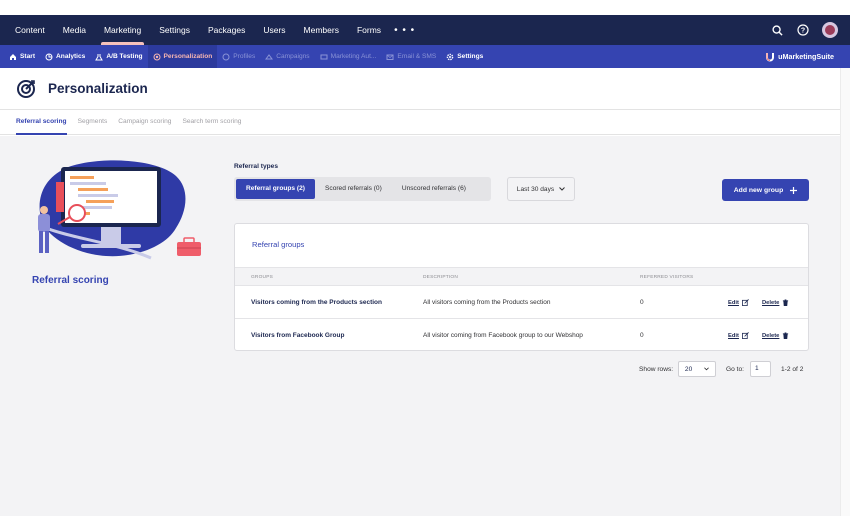 This screenshot has width=850, height=530. I want to click on add-new-group-label: Add new group, so click(758, 190).